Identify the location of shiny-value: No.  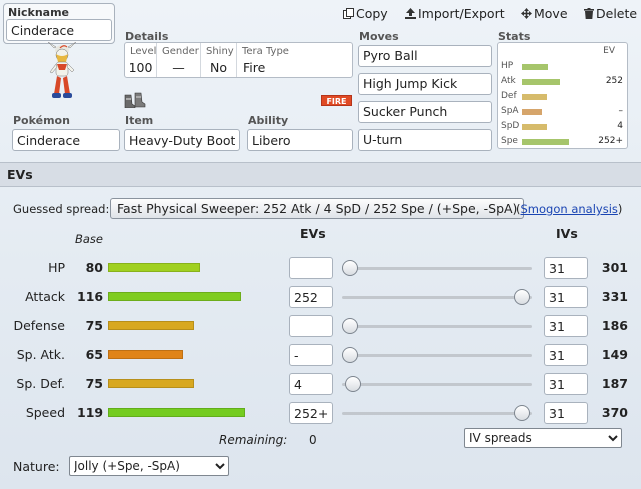
(218, 67).